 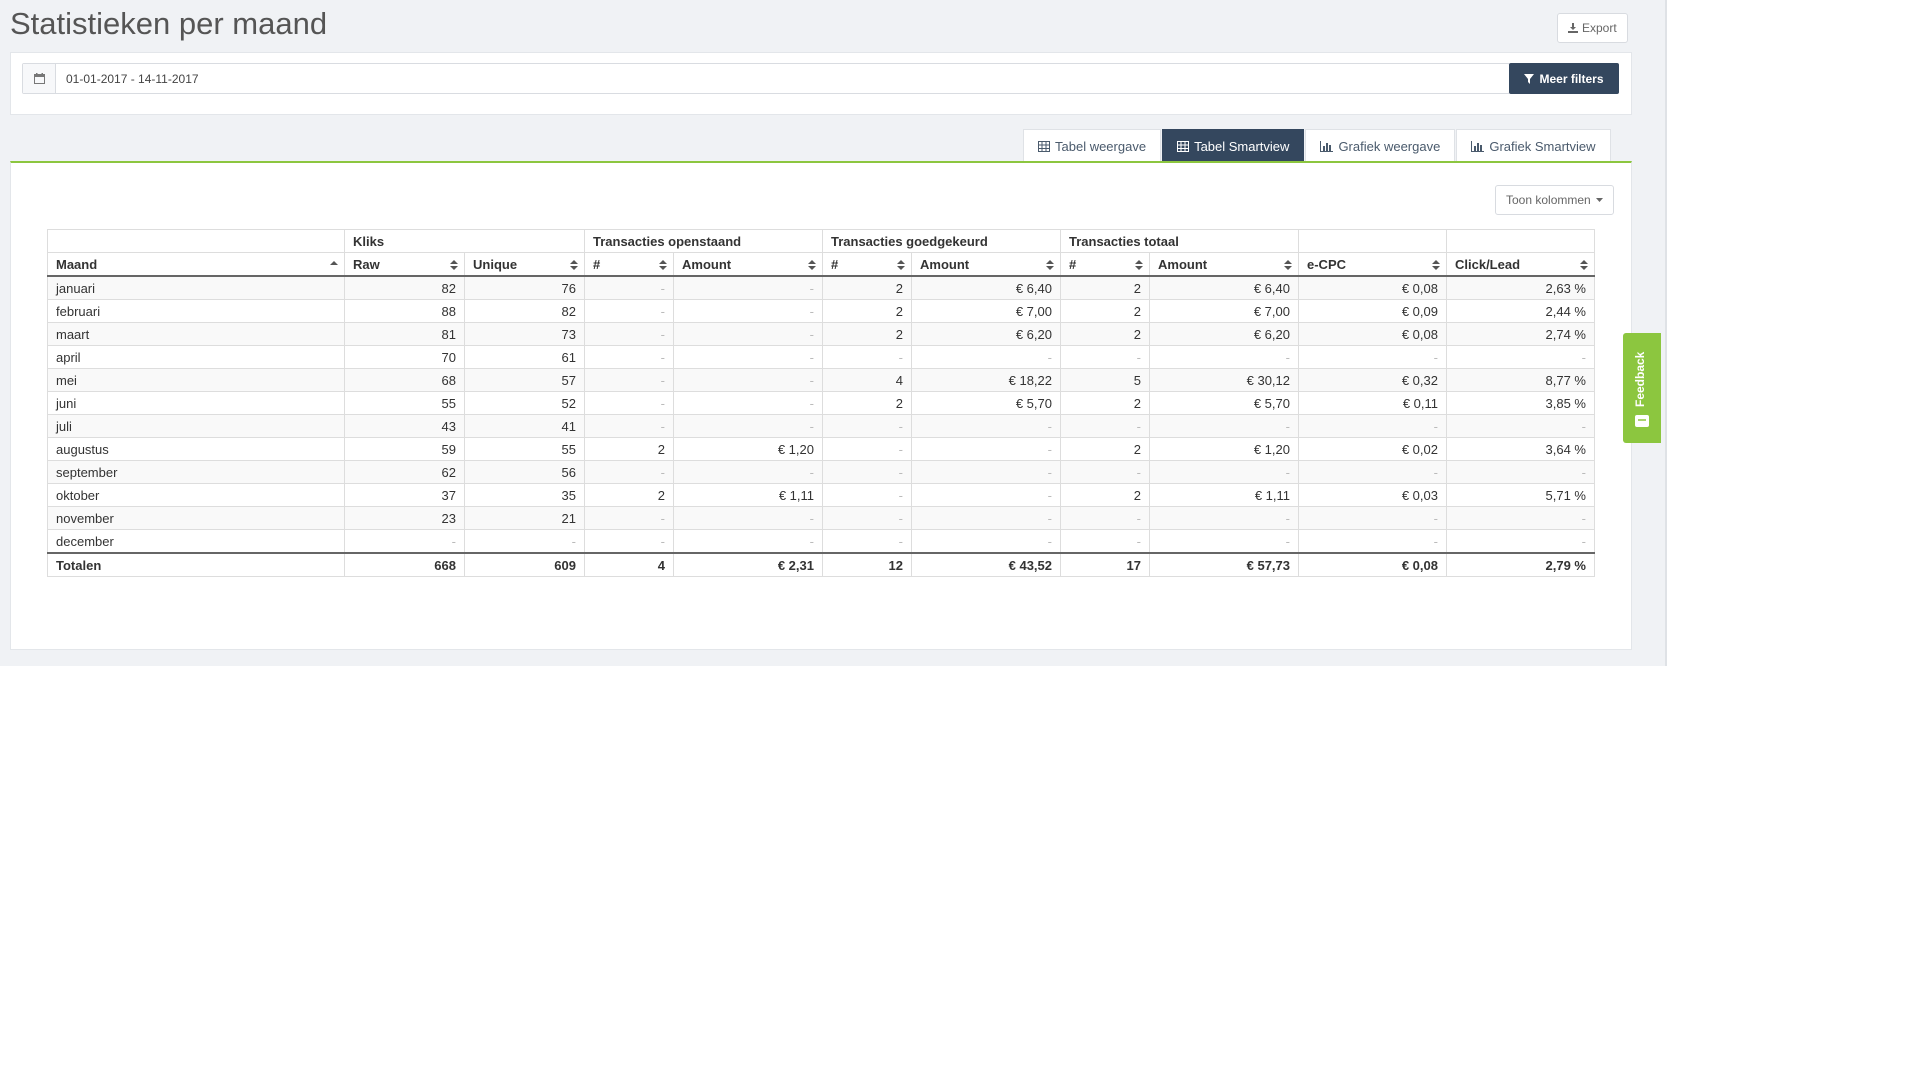 I want to click on totals-cell: 12, so click(x=867, y=564).